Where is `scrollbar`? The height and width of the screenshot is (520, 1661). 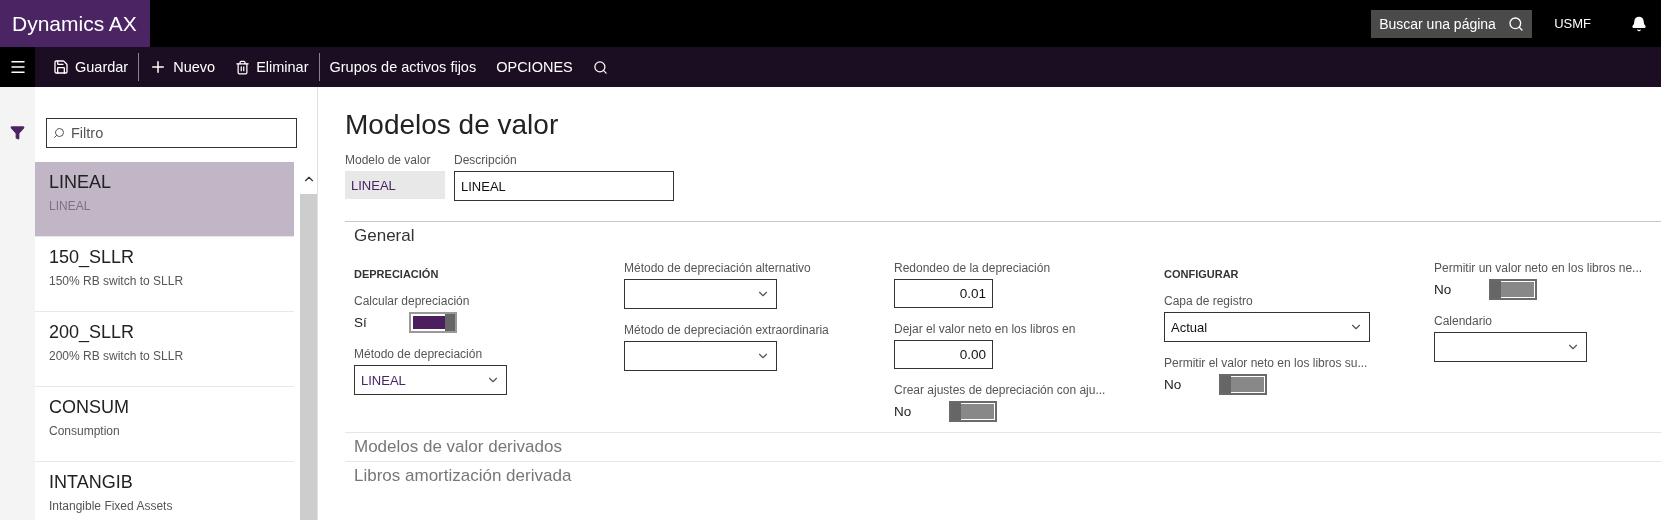
scrollbar is located at coordinates (308, 341).